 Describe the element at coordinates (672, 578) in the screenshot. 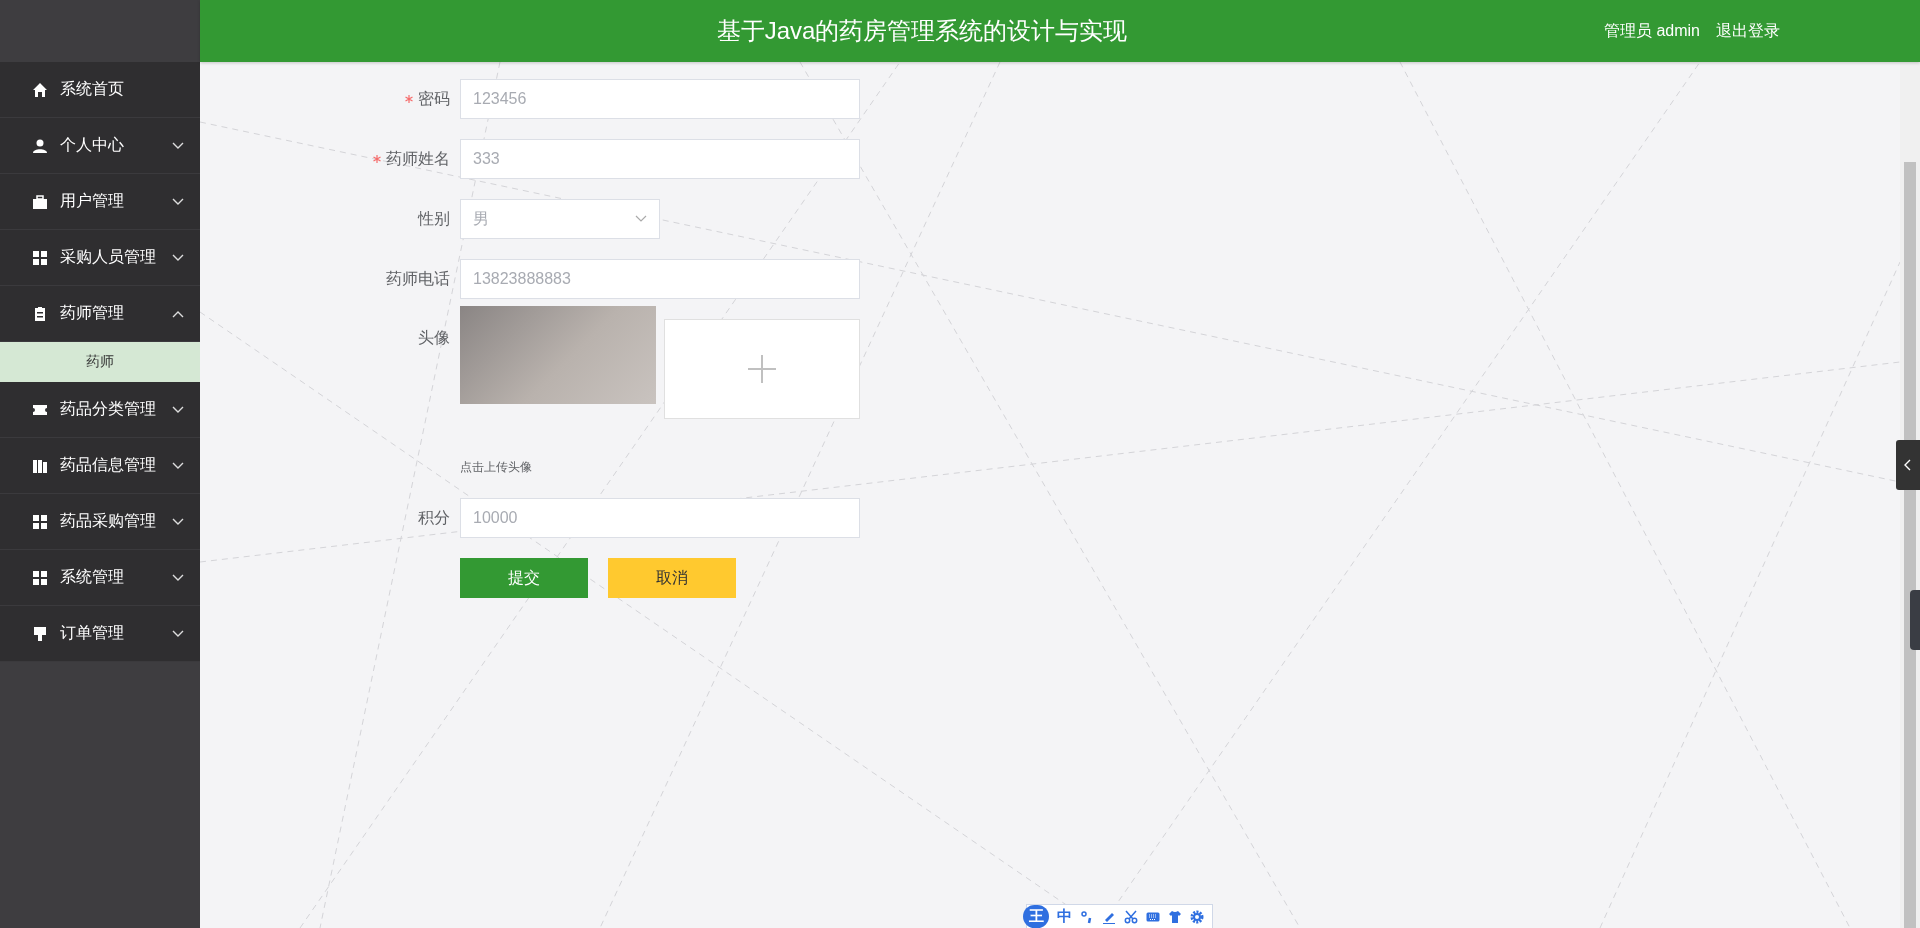

I see `cancel-button: 取消` at that location.